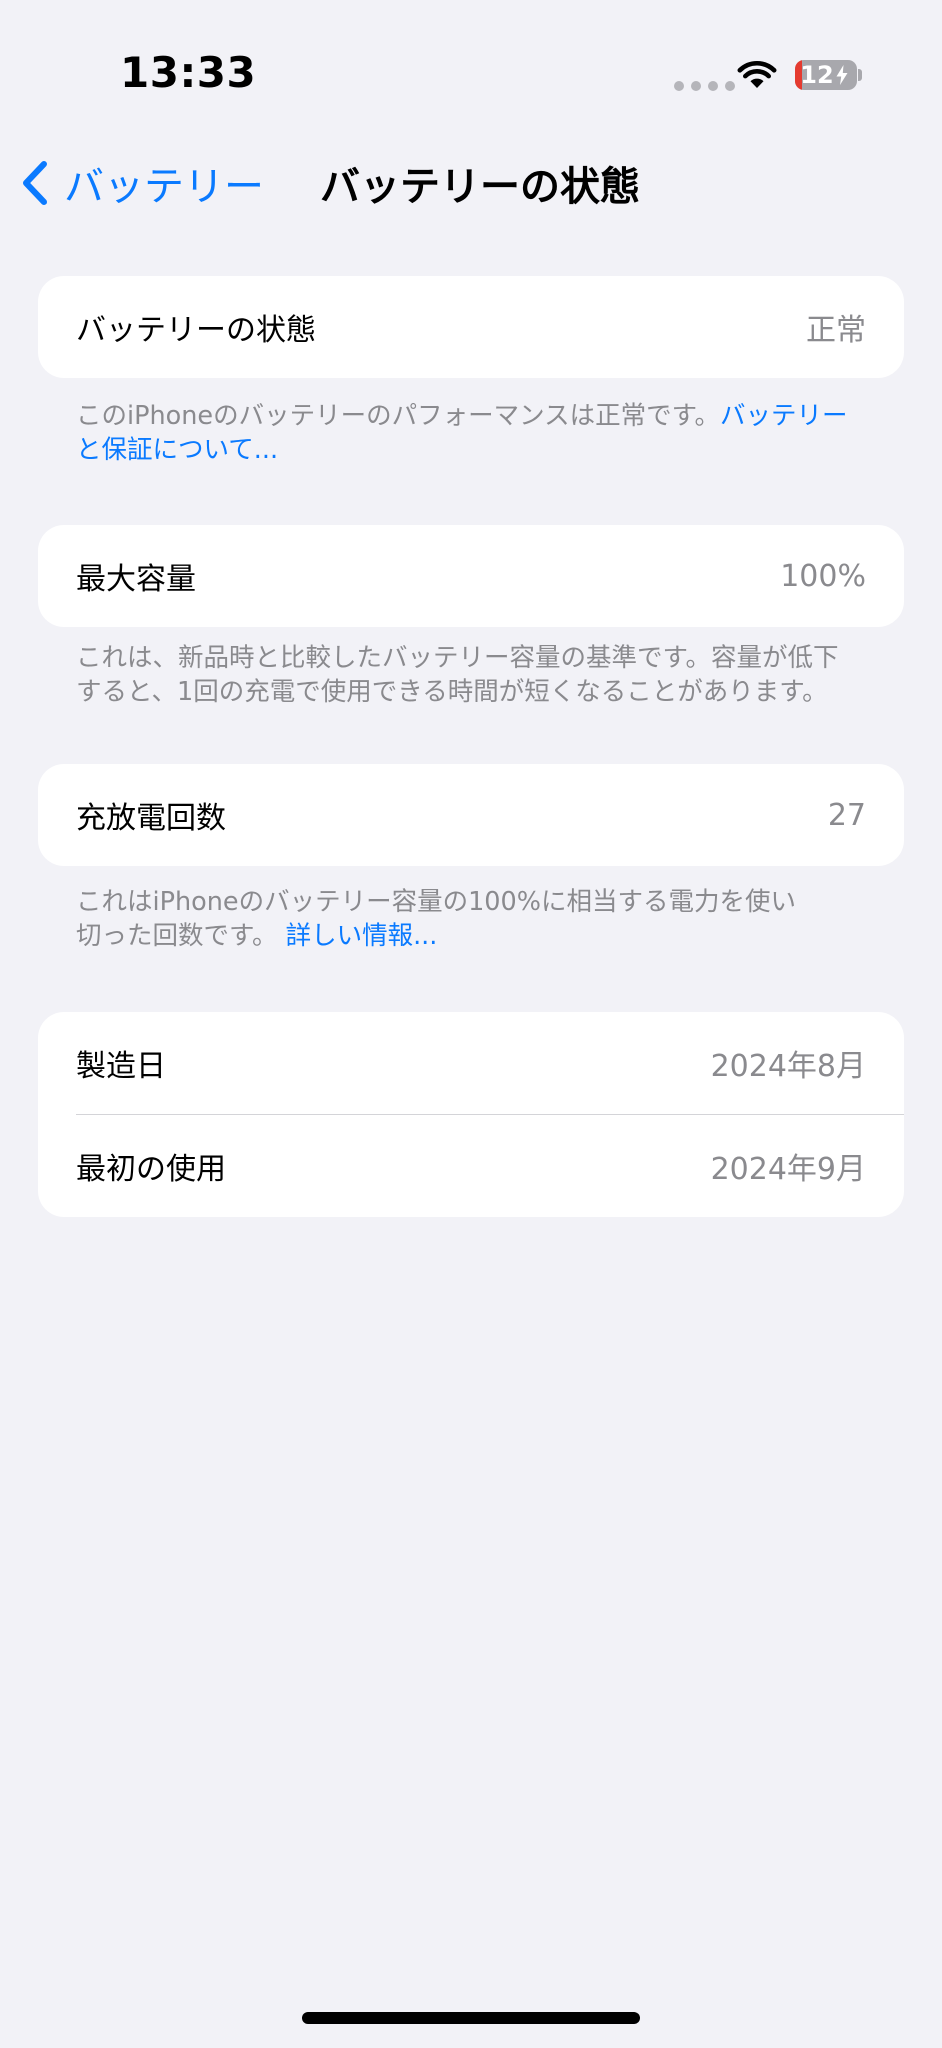 The height and width of the screenshot is (2048, 942). Describe the element at coordinates (452, 692) in the screenshot. I see `maximum-capacity-description-line2: すると、1回の充電で使用できる時間が短くなることがあります。` at that location.